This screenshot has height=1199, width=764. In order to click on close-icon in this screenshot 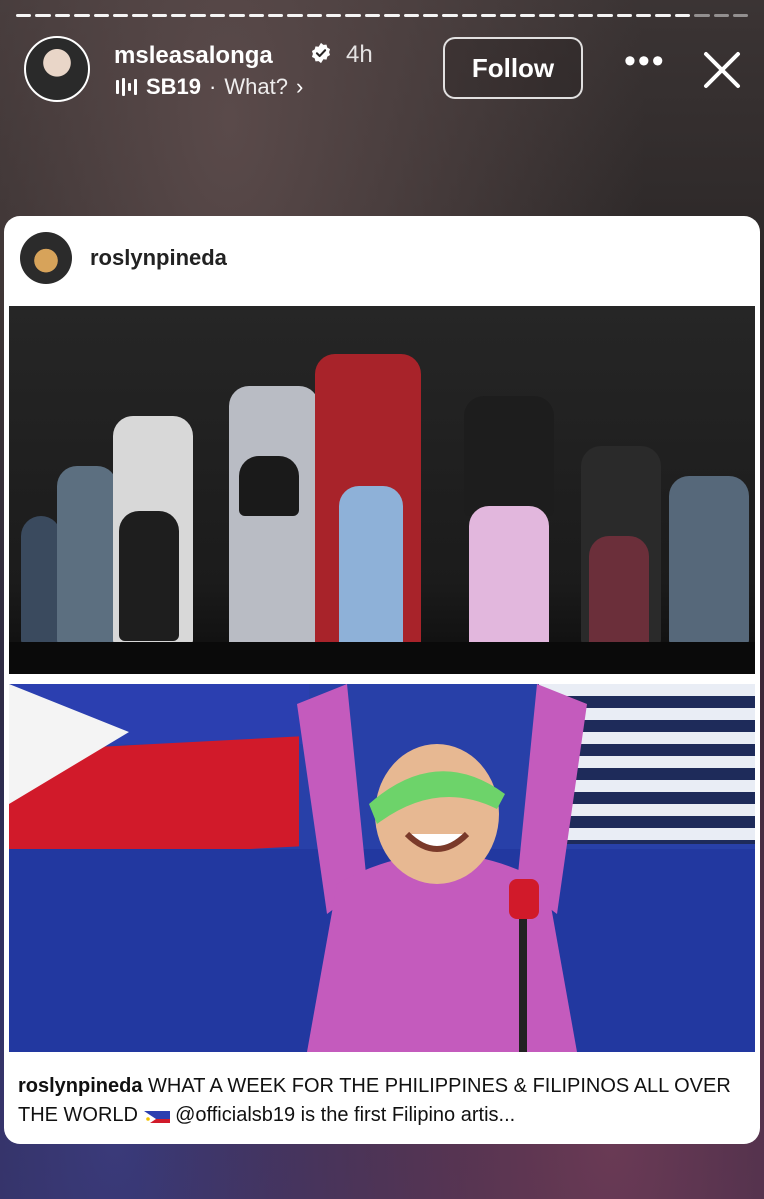, I will do `click(722, 70)`.